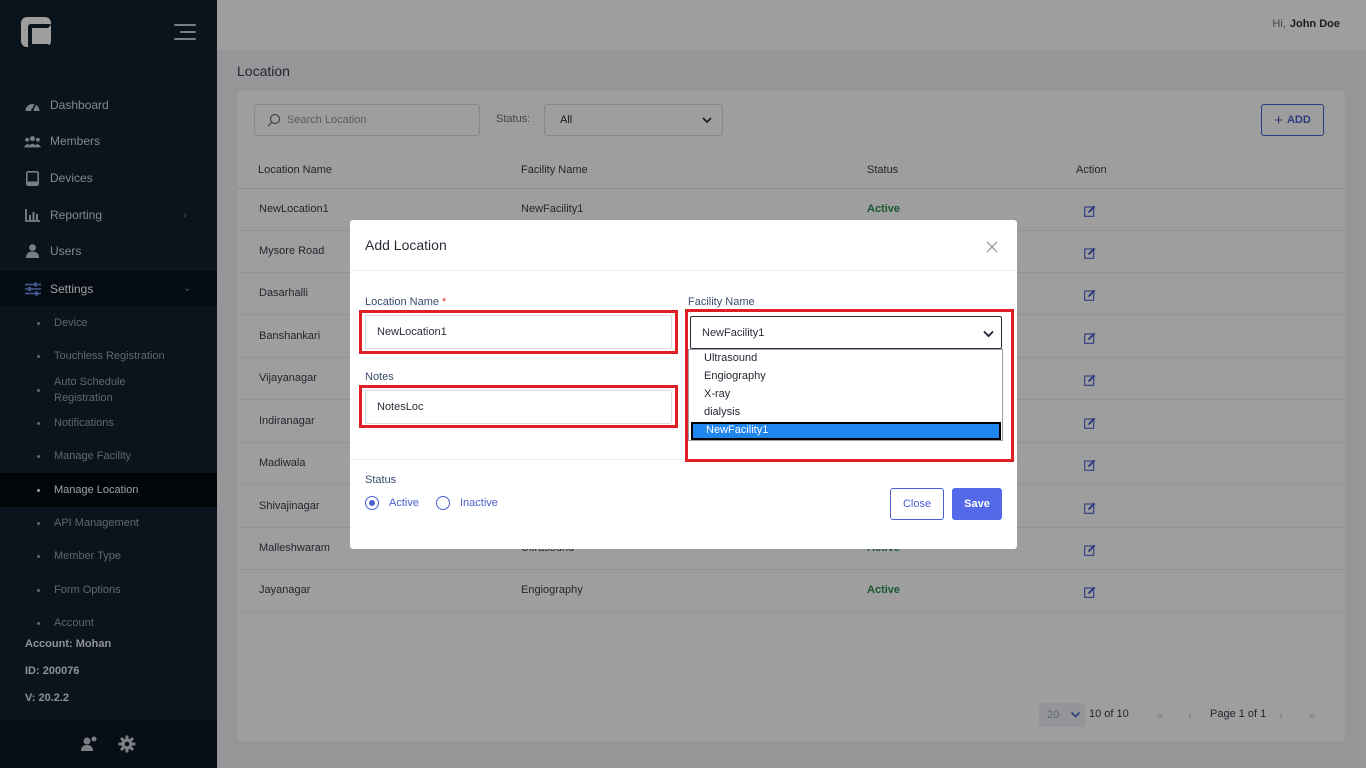  Describe the element at coordinates (406, 302) in the screenshot. I see `location-name-label: Location Name *` at that location.